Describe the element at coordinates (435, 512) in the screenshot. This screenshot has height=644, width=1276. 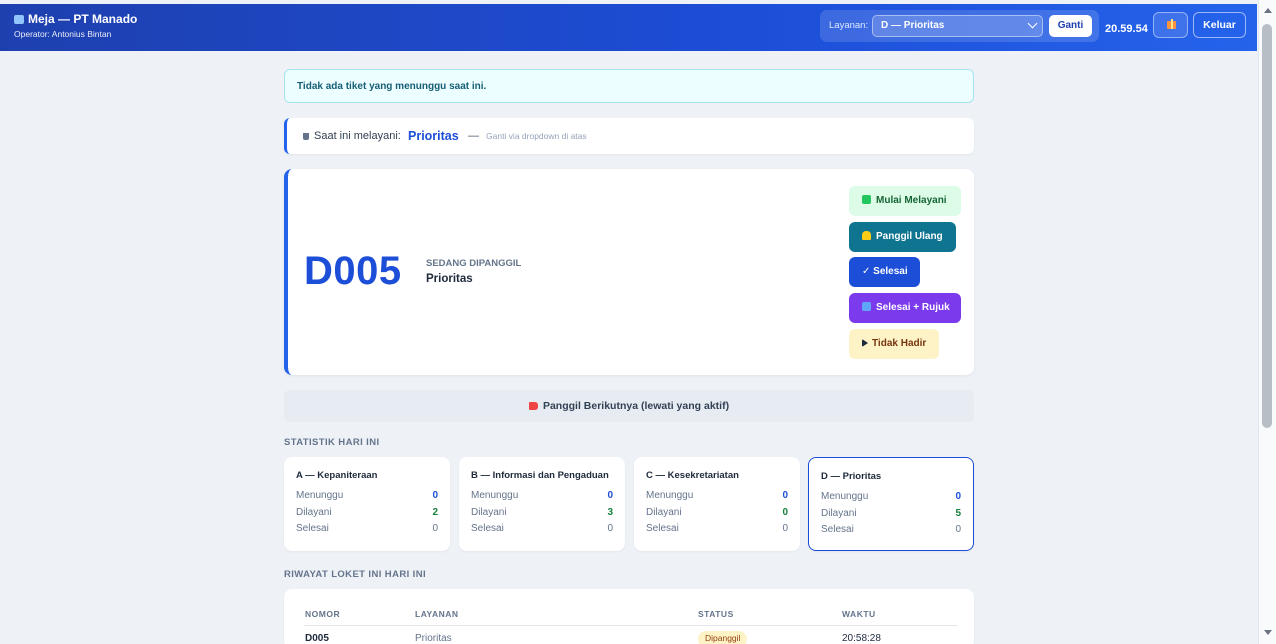
I see `stat-value: 2` at that location.